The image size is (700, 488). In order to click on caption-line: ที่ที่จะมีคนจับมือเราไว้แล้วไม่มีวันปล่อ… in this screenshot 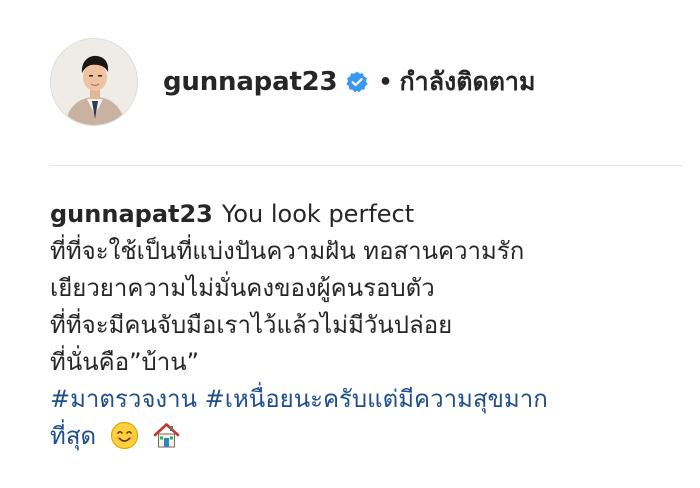, I will do `click(251, 325)`.